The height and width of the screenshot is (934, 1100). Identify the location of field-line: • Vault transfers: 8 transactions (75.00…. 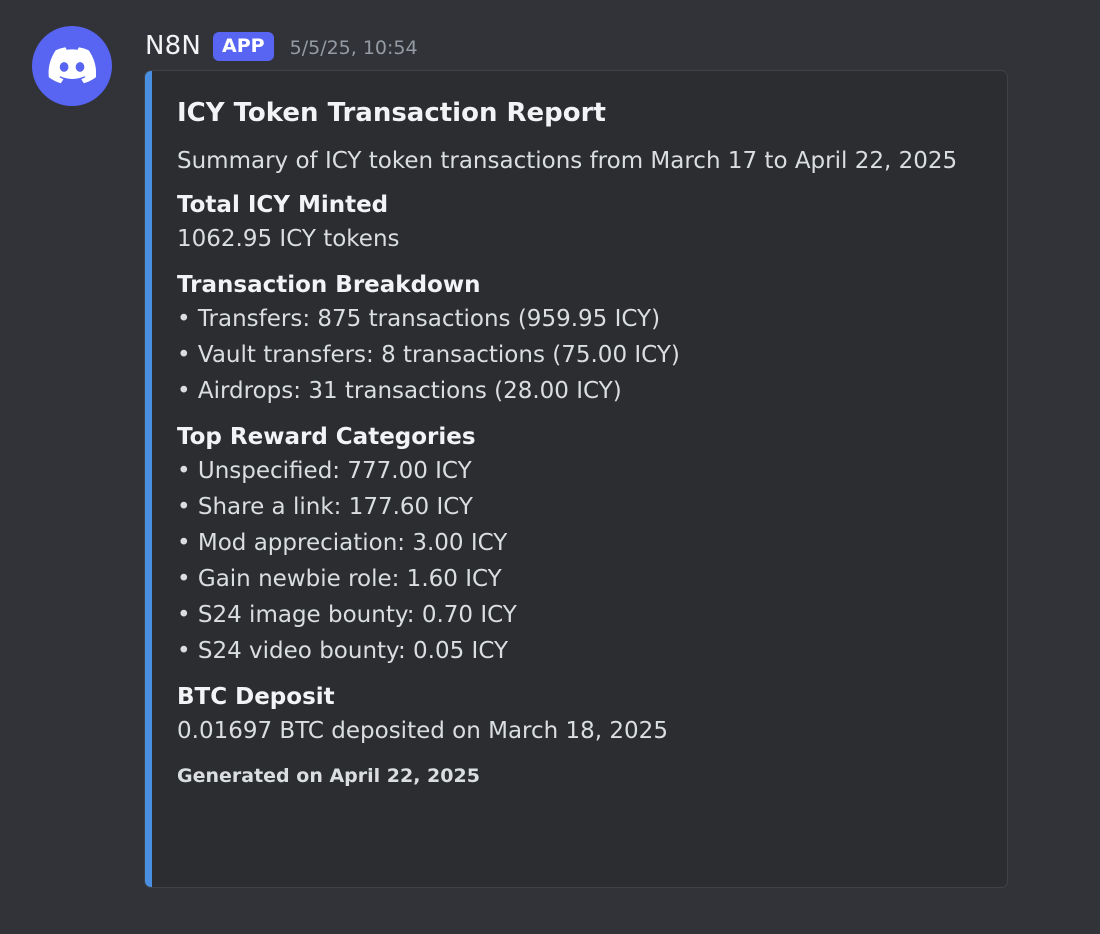
(428, 355).